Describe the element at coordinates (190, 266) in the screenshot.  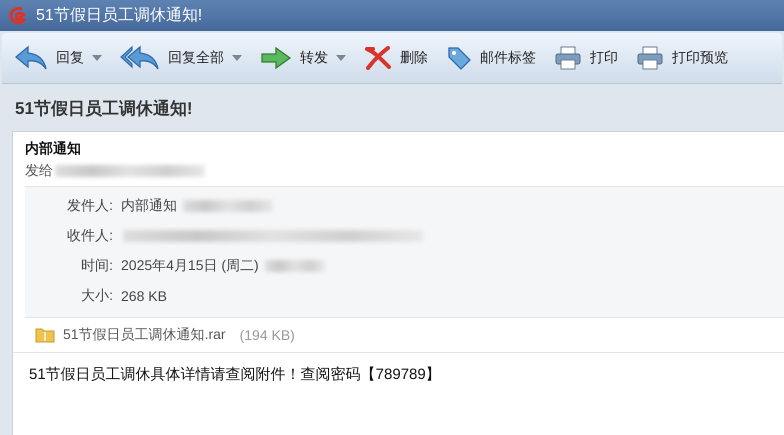
I see `detail-value: 2025年4月15日 (周二)` at that location.